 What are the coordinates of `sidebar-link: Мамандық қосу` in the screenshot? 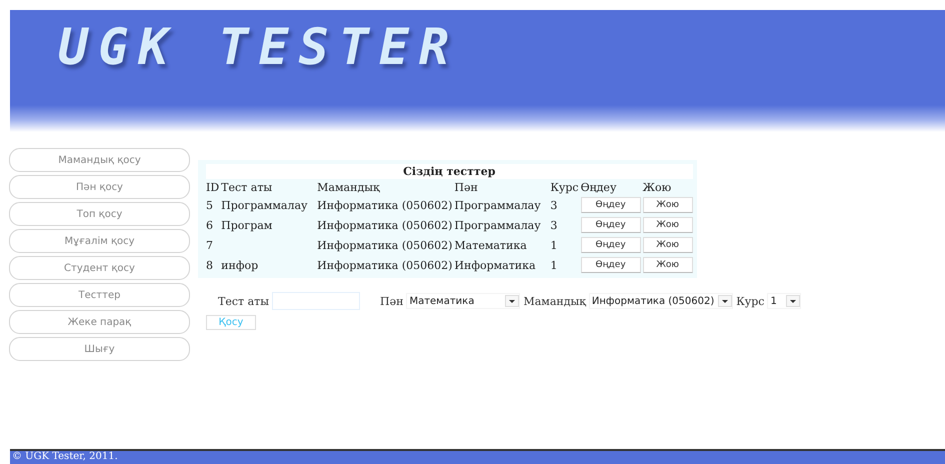 It's located at (99, 160).